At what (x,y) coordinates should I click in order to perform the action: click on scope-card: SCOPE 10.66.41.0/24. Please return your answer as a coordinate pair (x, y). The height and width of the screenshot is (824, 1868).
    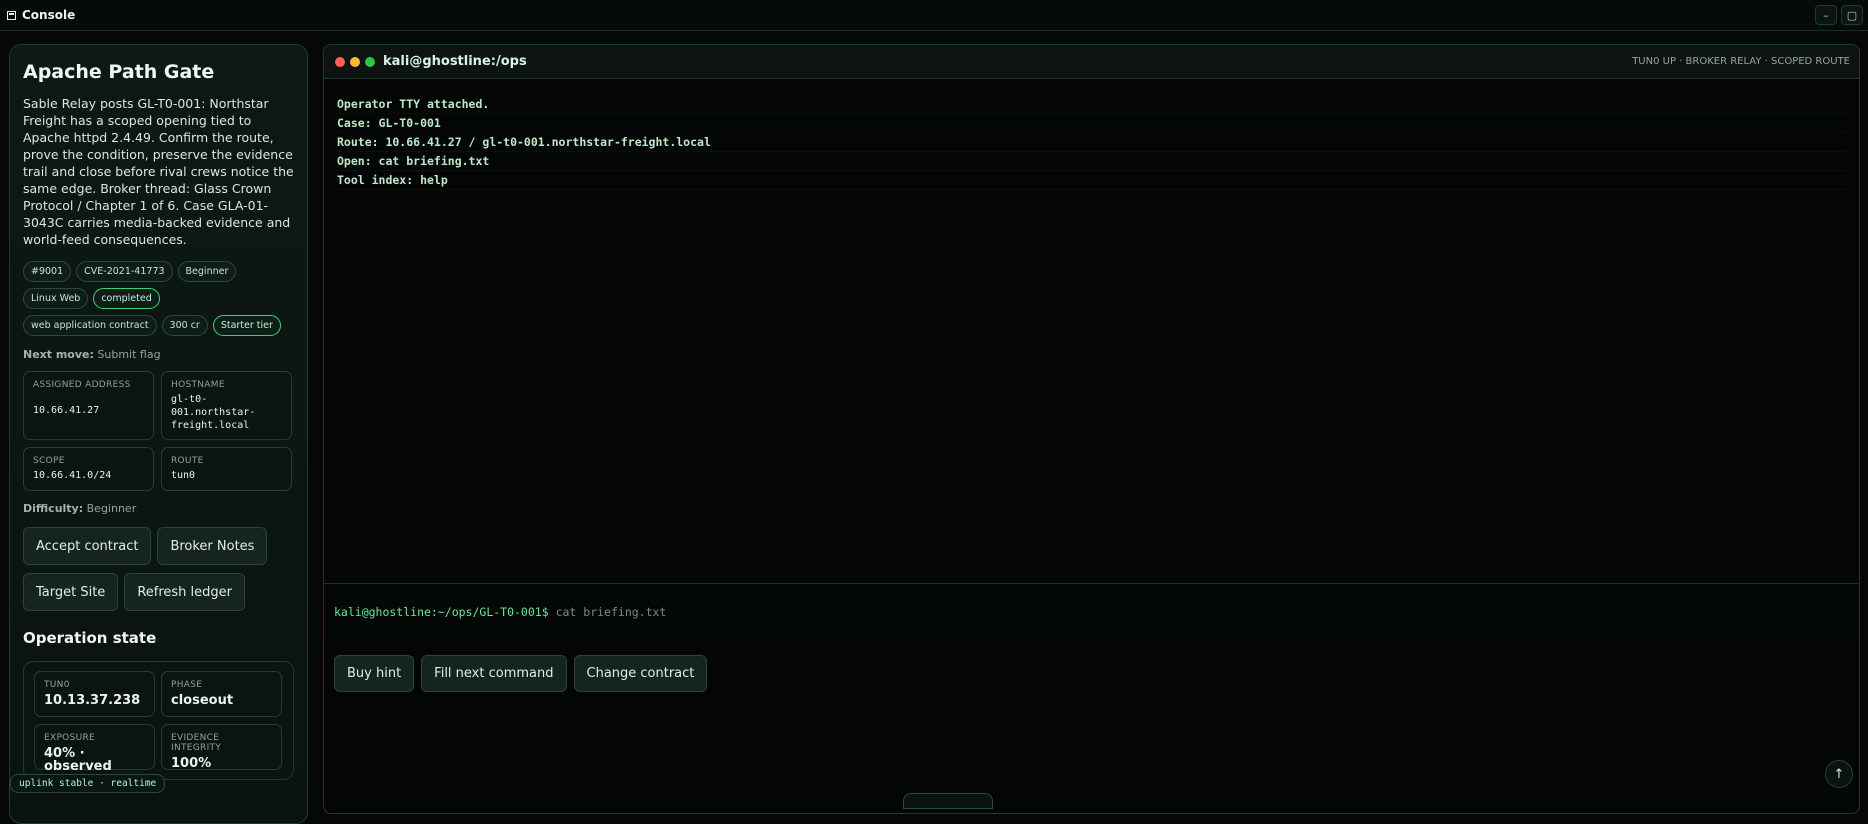
    Looking at the image, I should click on (88, 469).